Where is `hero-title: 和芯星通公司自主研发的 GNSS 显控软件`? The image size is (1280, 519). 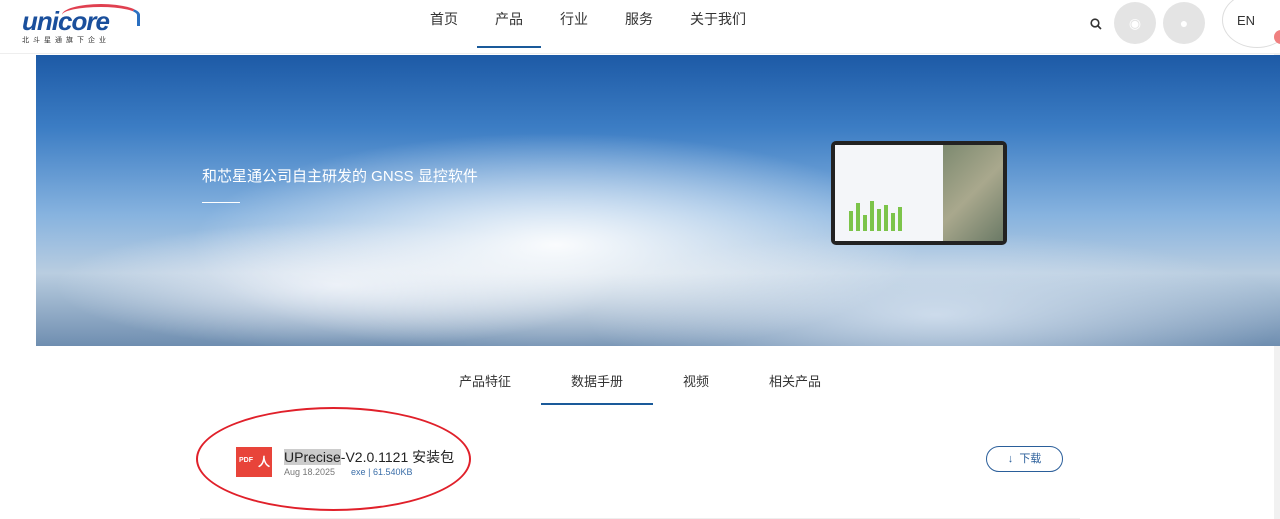
hero-title: 和芯星通公司自主研发的 GNSS 显控软件 is located at coordinates (340, 176).